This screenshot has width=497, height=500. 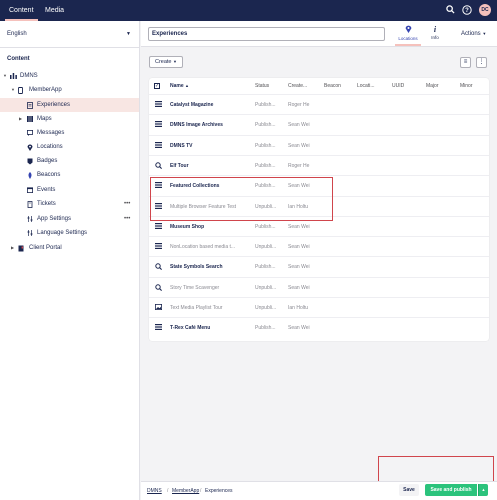 What do you see at coordinates (30, 190) in the screenshot?
I see `calendar-icon` at bounding box center [30, 190].